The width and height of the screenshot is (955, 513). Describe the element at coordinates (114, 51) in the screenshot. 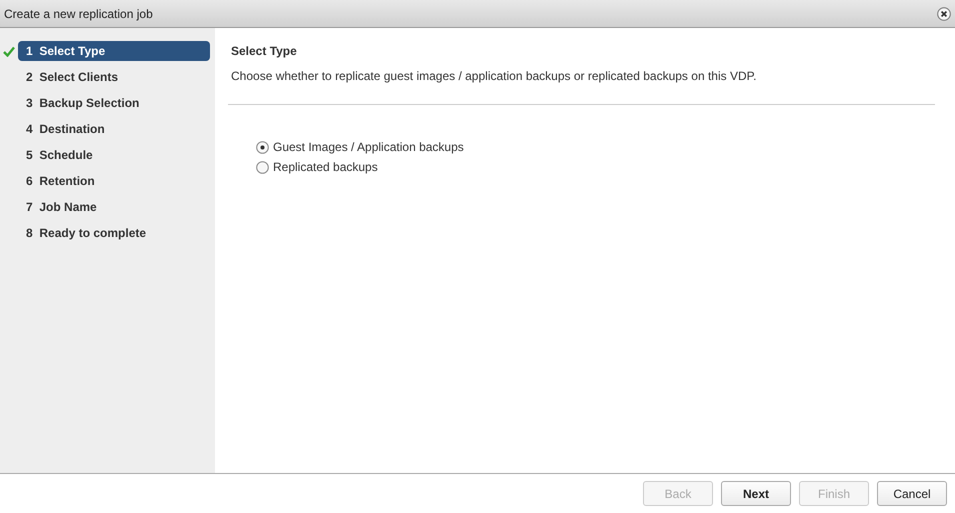

I see `wizard-step: 1 Select Type` at that location.